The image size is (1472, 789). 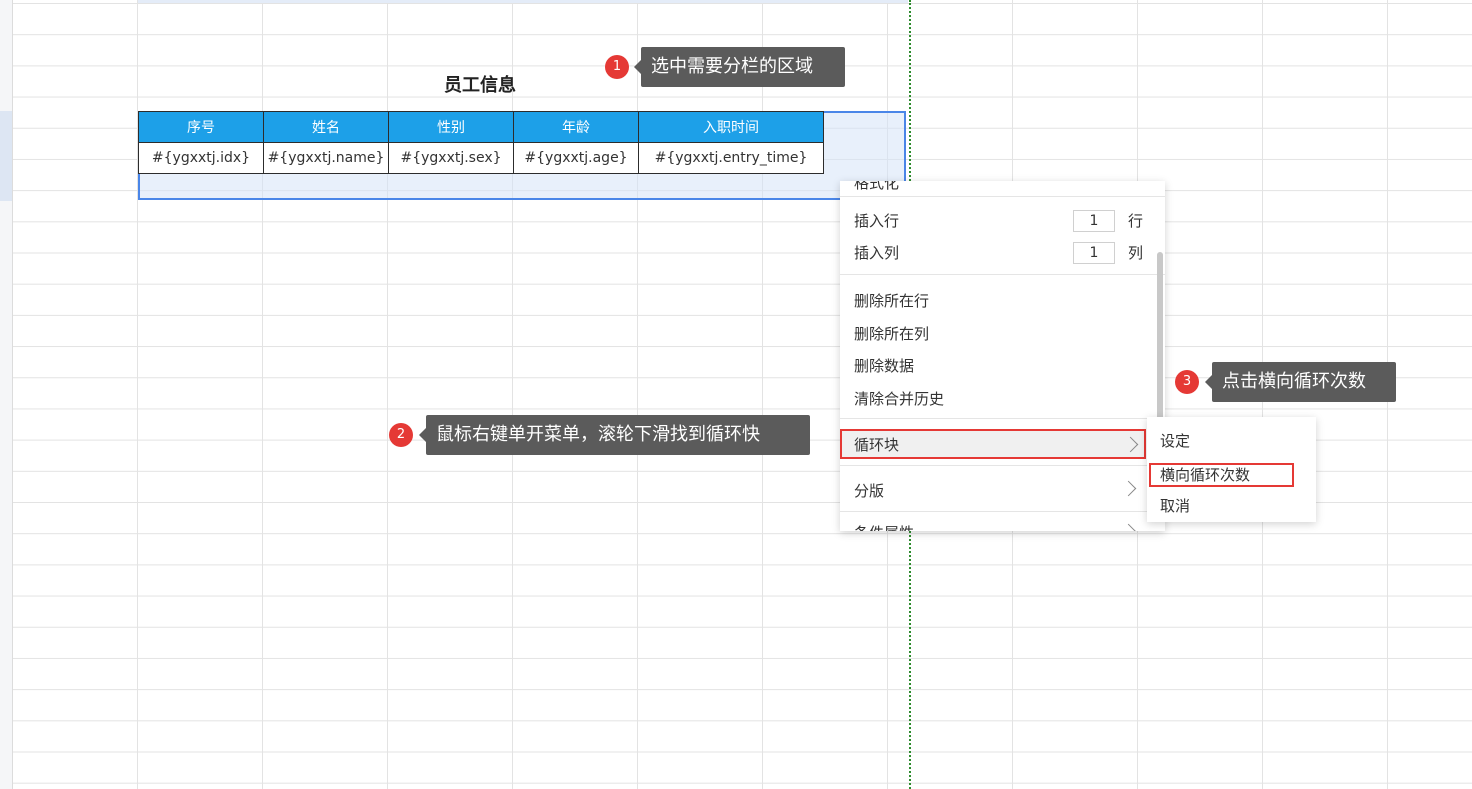 I want to click on header-cell: 性别, so click(x=451, y=127).